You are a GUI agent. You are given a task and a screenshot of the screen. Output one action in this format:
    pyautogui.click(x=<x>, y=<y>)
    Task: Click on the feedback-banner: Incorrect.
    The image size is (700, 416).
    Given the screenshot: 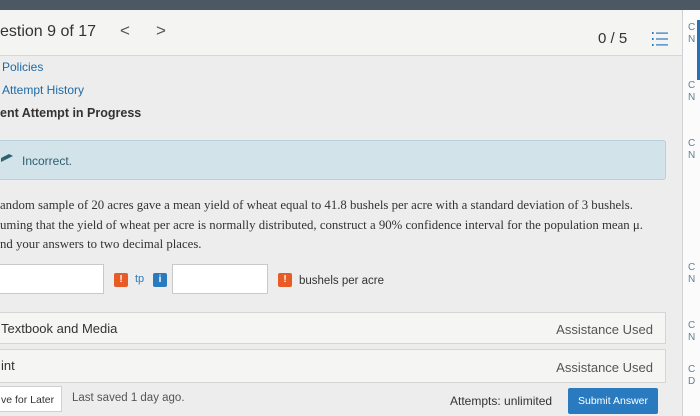 What is the action you would take?
    pyautogui.click(x=333, y=160)
    